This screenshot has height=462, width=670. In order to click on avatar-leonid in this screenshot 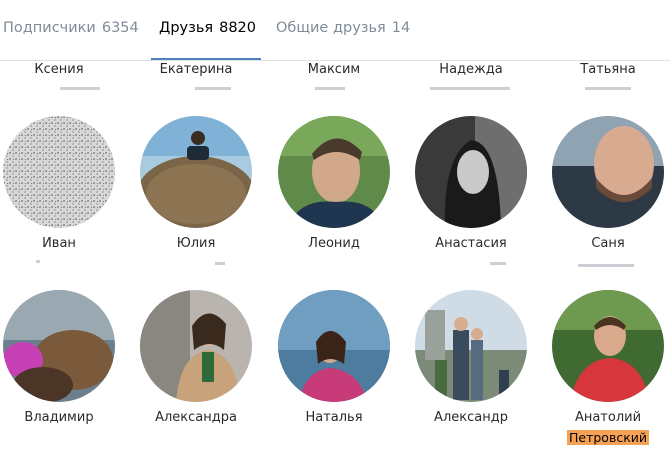, I will do `click(334, 172)`.